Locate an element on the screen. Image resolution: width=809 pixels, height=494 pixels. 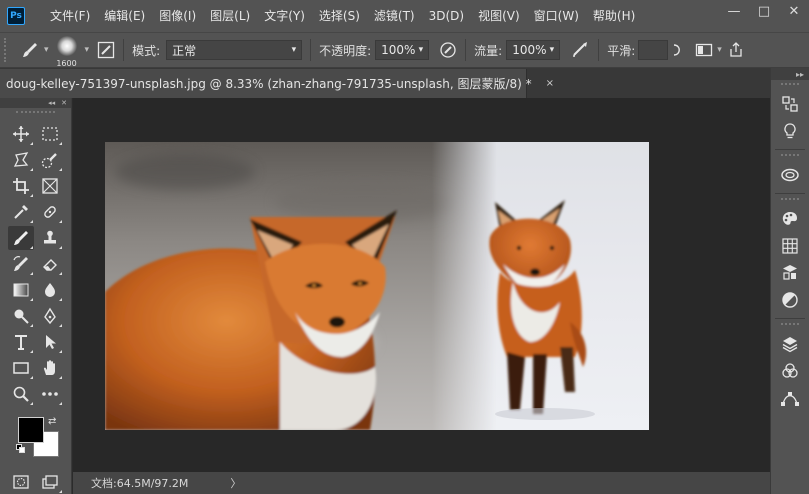
menu-view: 视图(V) is located at coordinates (499, 16).